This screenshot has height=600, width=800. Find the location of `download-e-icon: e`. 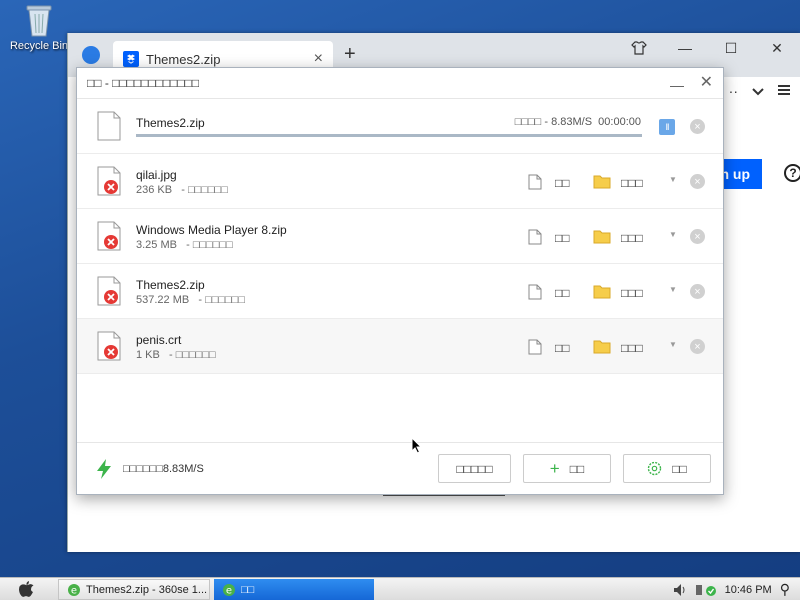

download-e-icon: e is located at coordinates (229, 589).